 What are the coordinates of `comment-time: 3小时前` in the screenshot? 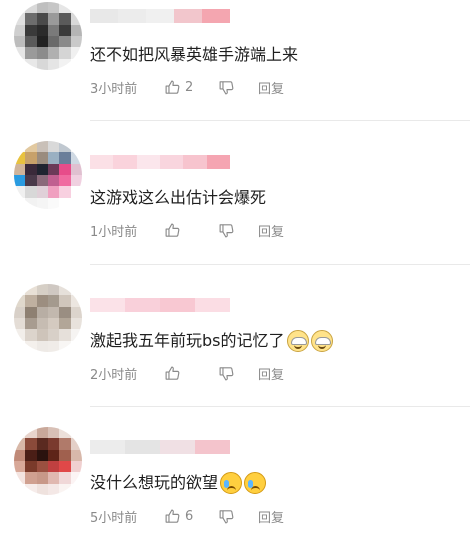 It's located at (114, 89).